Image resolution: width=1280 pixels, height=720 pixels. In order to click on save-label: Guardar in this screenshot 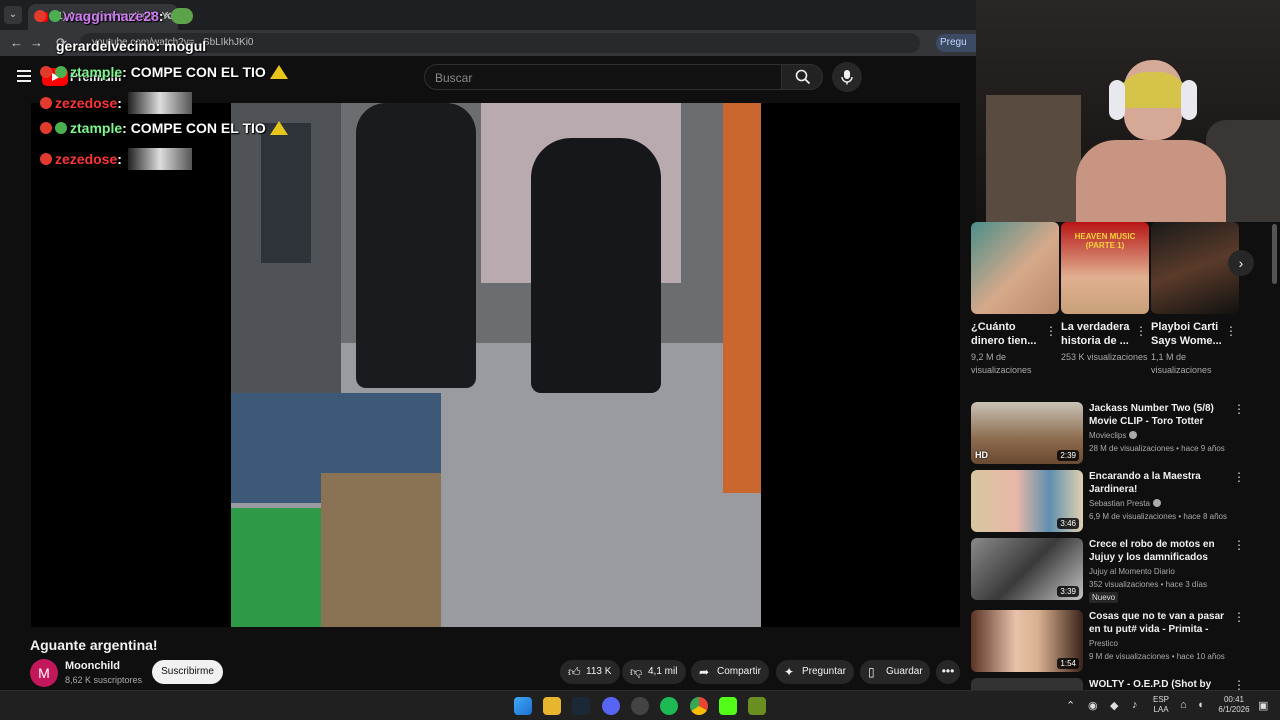, I will do `click(904, 671)`.